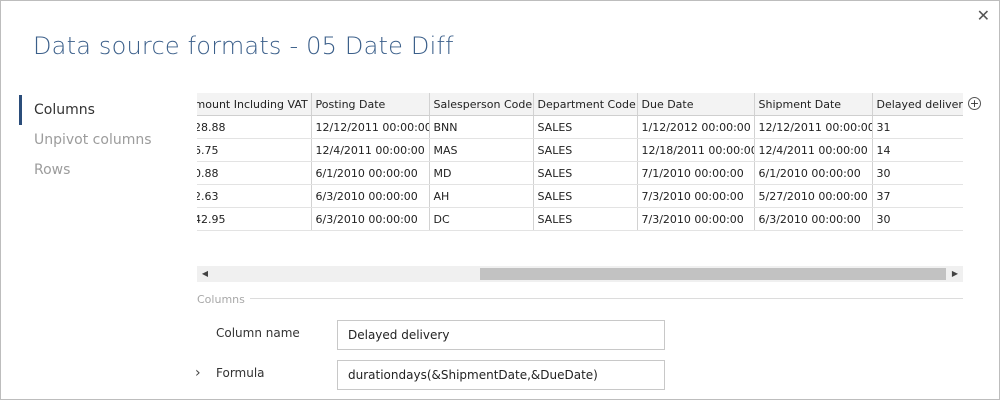 Image resolution: width=1000 pixels, height=400 pixels. I want to click on table-cell: 842.95, so click(254, 219).